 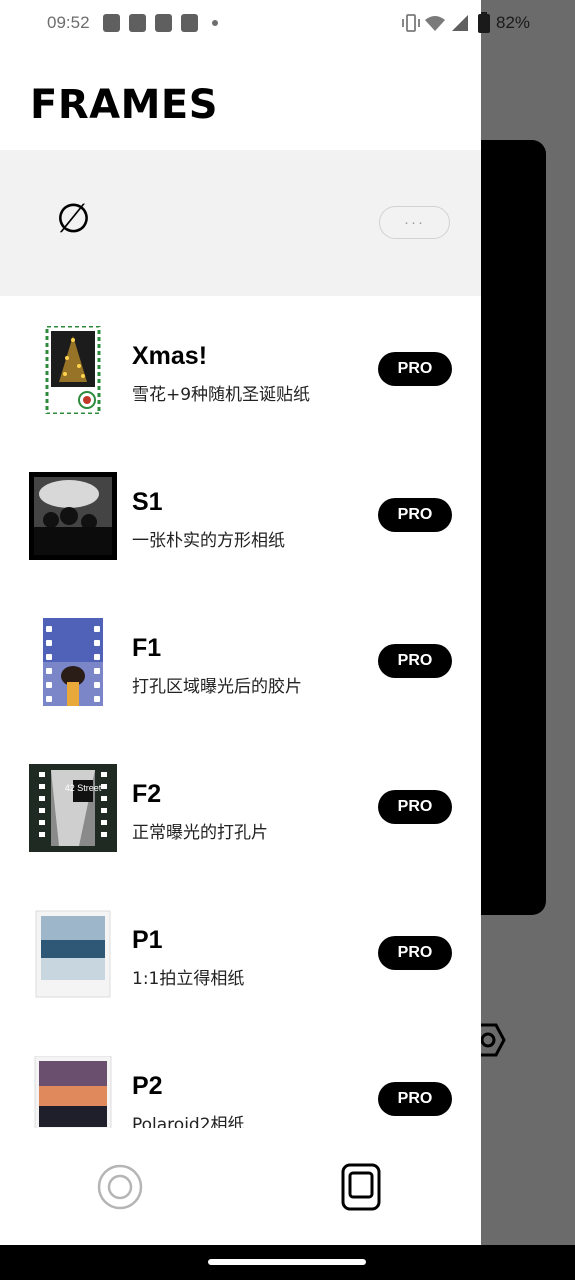 What do you see at coordinates (240, 369) in the screenshot?
I see `list-item: Xmas! 雪花+9种随机圣诞贴纸 PRO` at bounding box center [240, 369].